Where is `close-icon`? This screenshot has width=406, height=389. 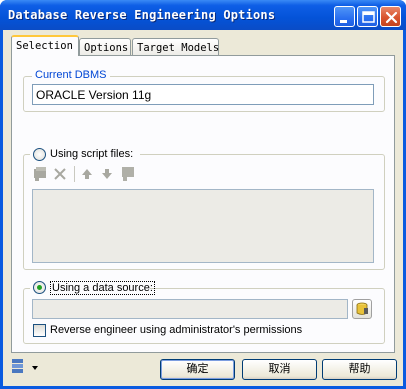
close-icon is located at coordinates (391, 17).